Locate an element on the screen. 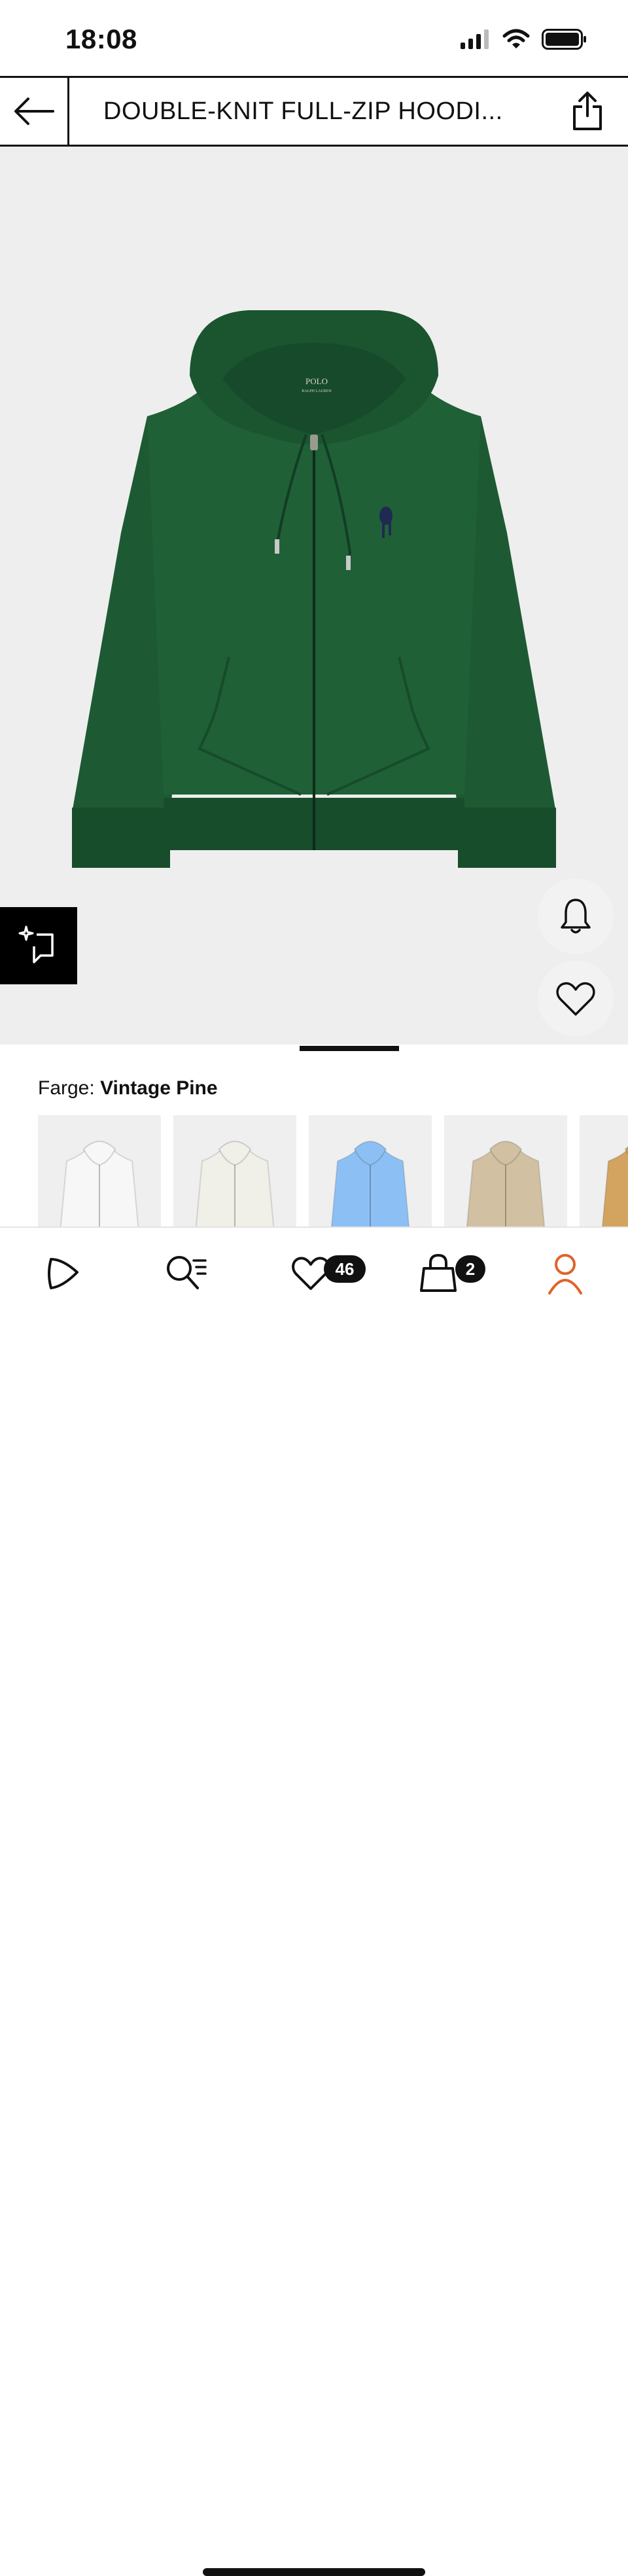 The image size is (628, 2576). color-swatch-cream is located at coordinates (235, 1171).